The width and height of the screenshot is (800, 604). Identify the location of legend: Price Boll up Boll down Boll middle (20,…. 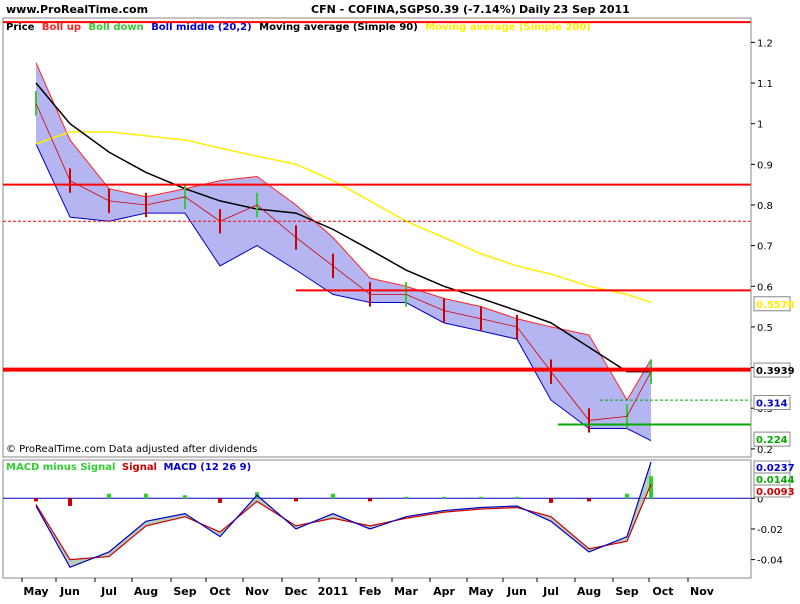
(298, 27).